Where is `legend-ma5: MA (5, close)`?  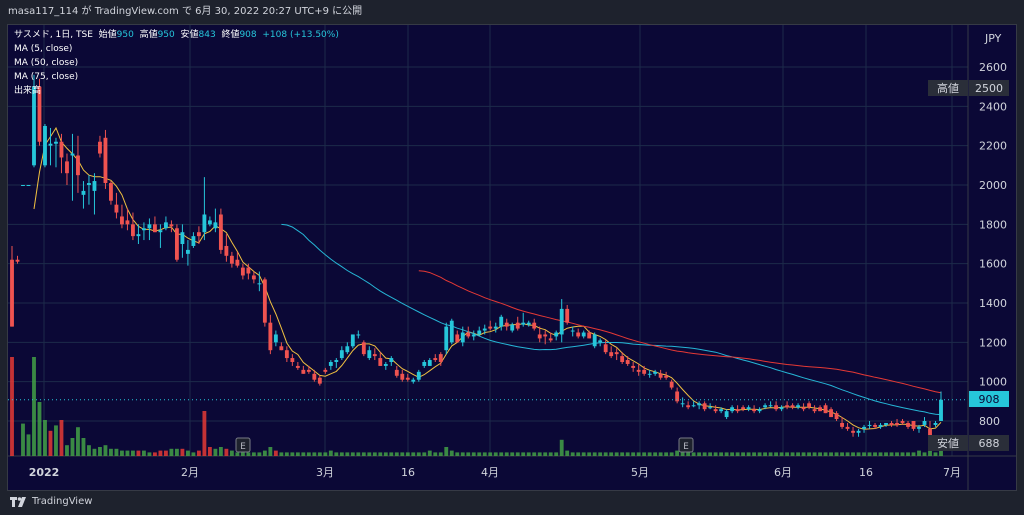 legend-ma5: MA (5, close) is located at coordinates (176, 49).